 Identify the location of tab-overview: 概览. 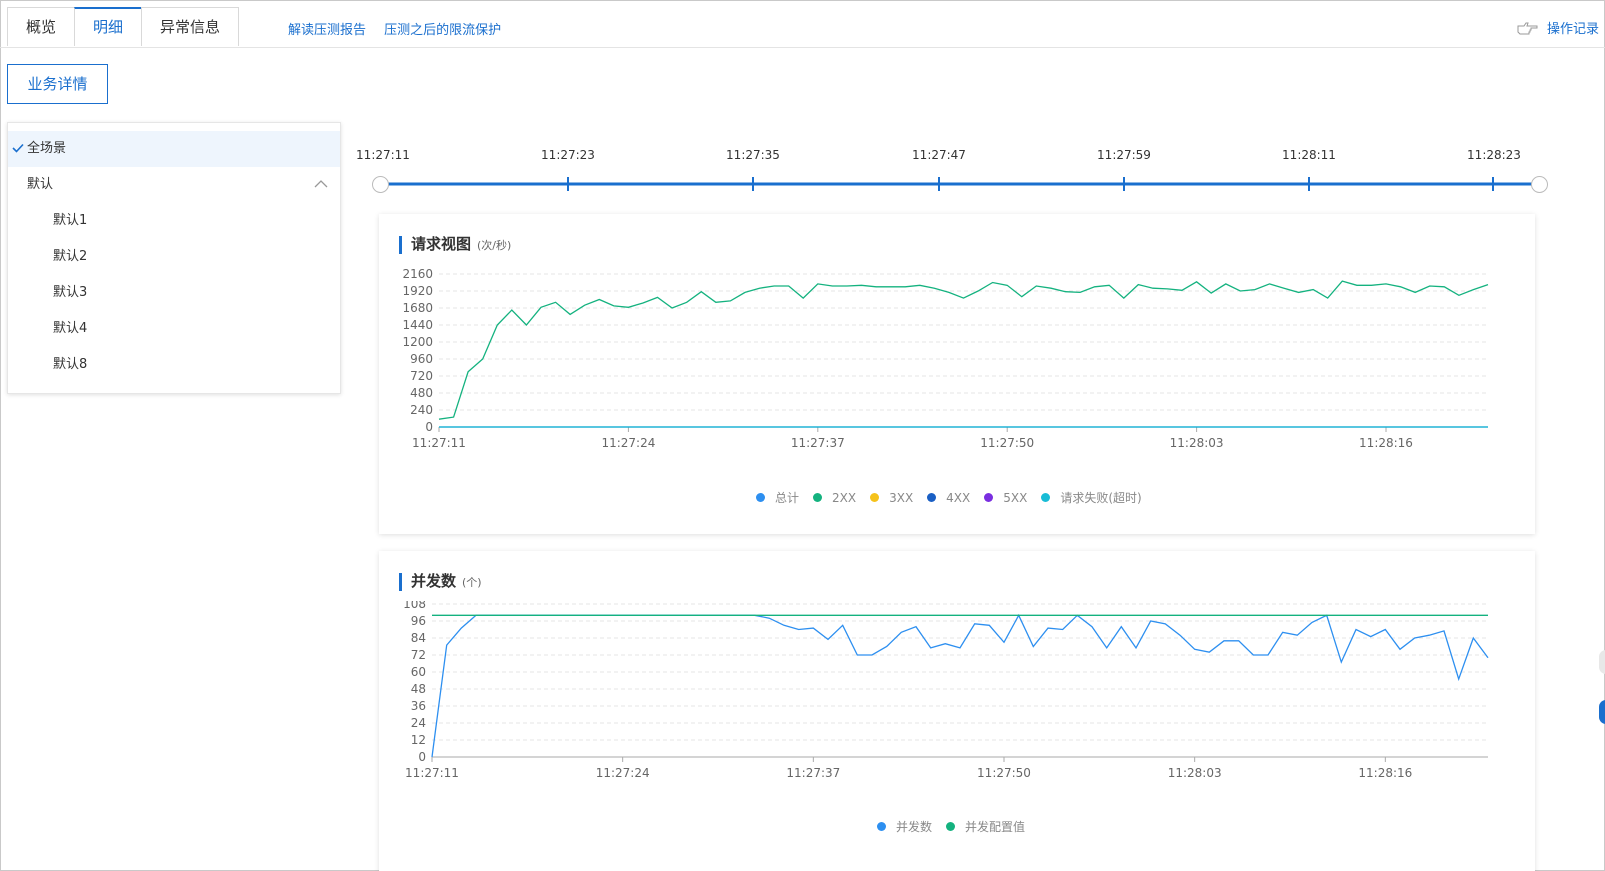
(41, 26).